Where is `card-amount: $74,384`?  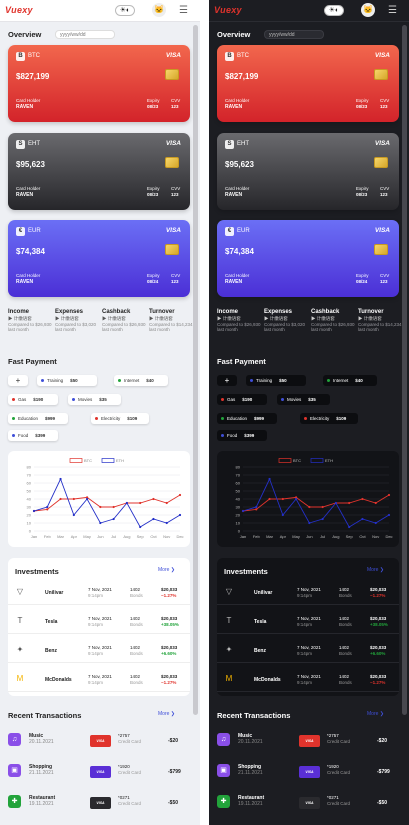
card-amount: $74,384 is located at coordinates (30, 251).